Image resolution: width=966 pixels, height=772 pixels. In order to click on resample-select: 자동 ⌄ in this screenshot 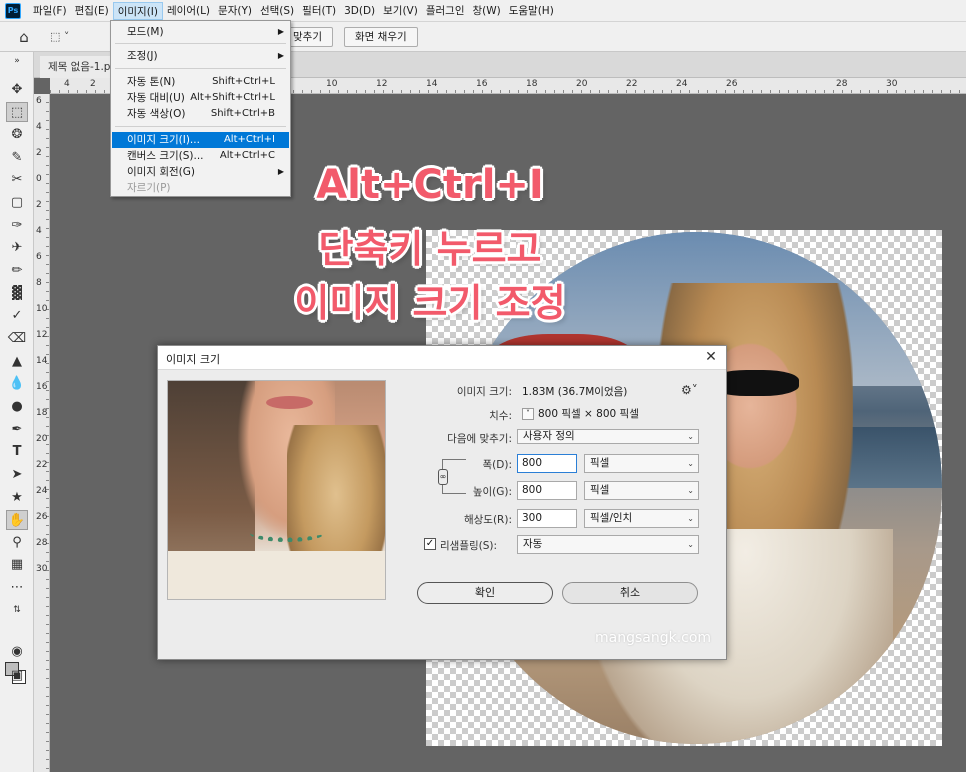, I will do `click(608, 544)`.